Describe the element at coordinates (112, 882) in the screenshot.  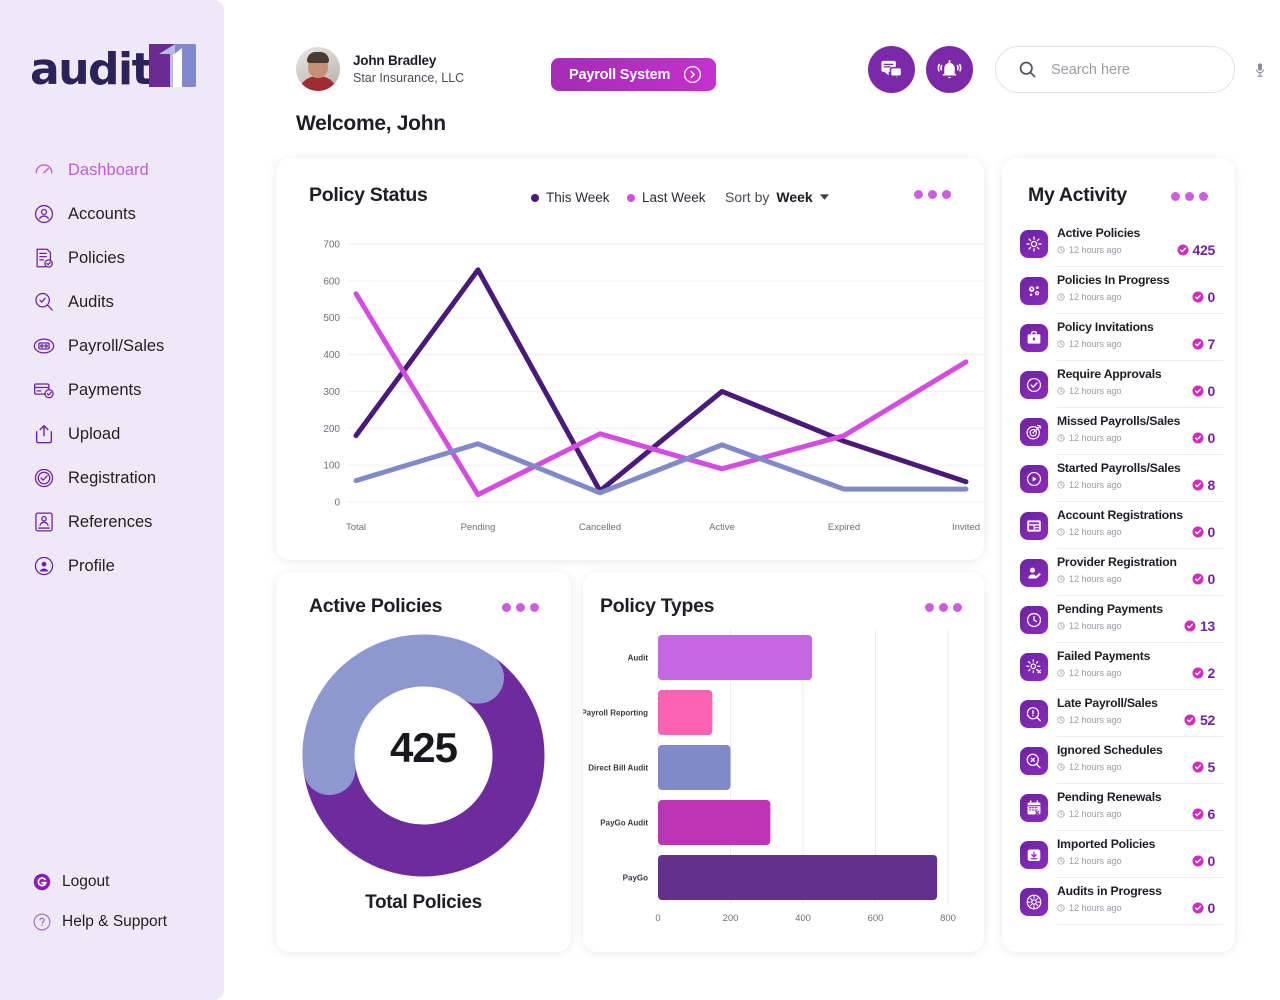
I see `sidebar-item-logout: Logout` at that location.